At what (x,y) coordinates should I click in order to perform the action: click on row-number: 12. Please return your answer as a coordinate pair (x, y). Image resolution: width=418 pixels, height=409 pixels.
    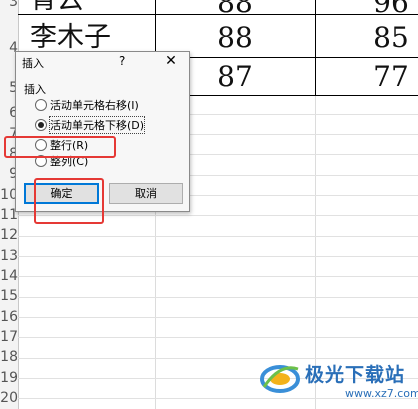
    Looking at the image, I should click on (9, 235).